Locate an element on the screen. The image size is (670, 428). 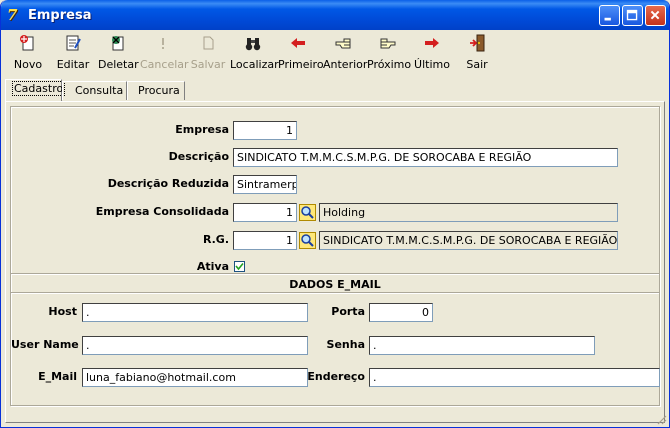
window-title: Empresa is located at coordinates (60, 15).